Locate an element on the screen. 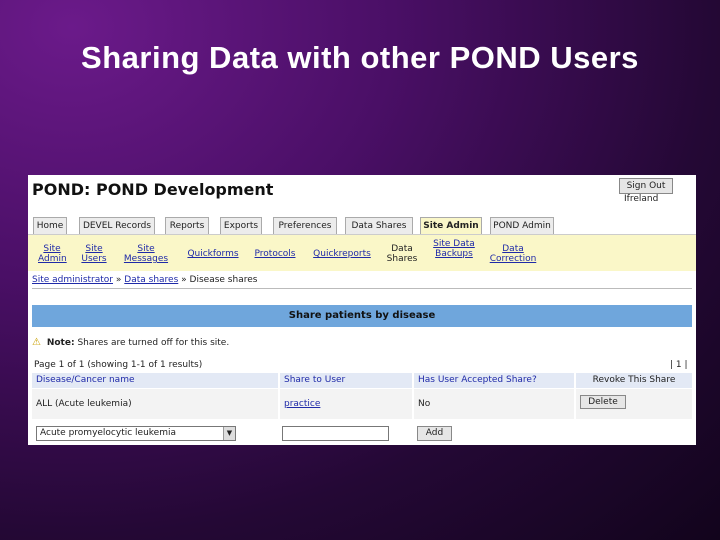 This screenshot has width=720, height=540. tab-reports: Reports is located at coordinates (187, 226).